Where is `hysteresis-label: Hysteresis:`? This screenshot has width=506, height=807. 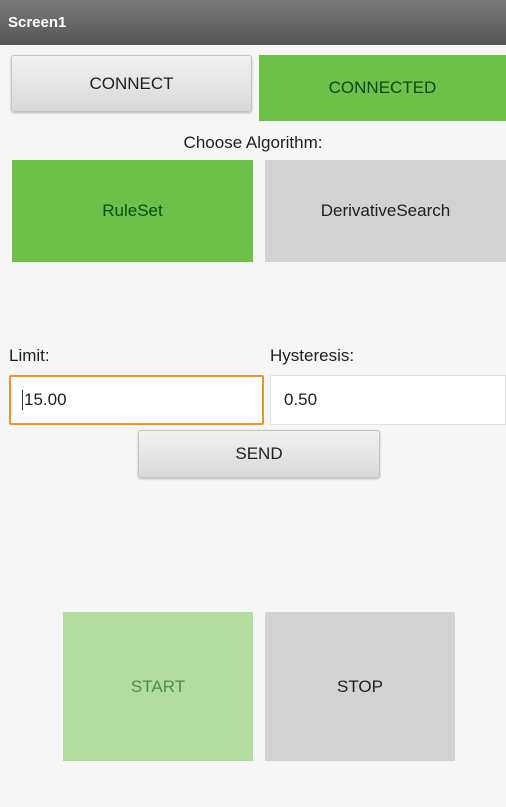
hysteresis-label: Hysteresis: is located at coordinates (312, 355).